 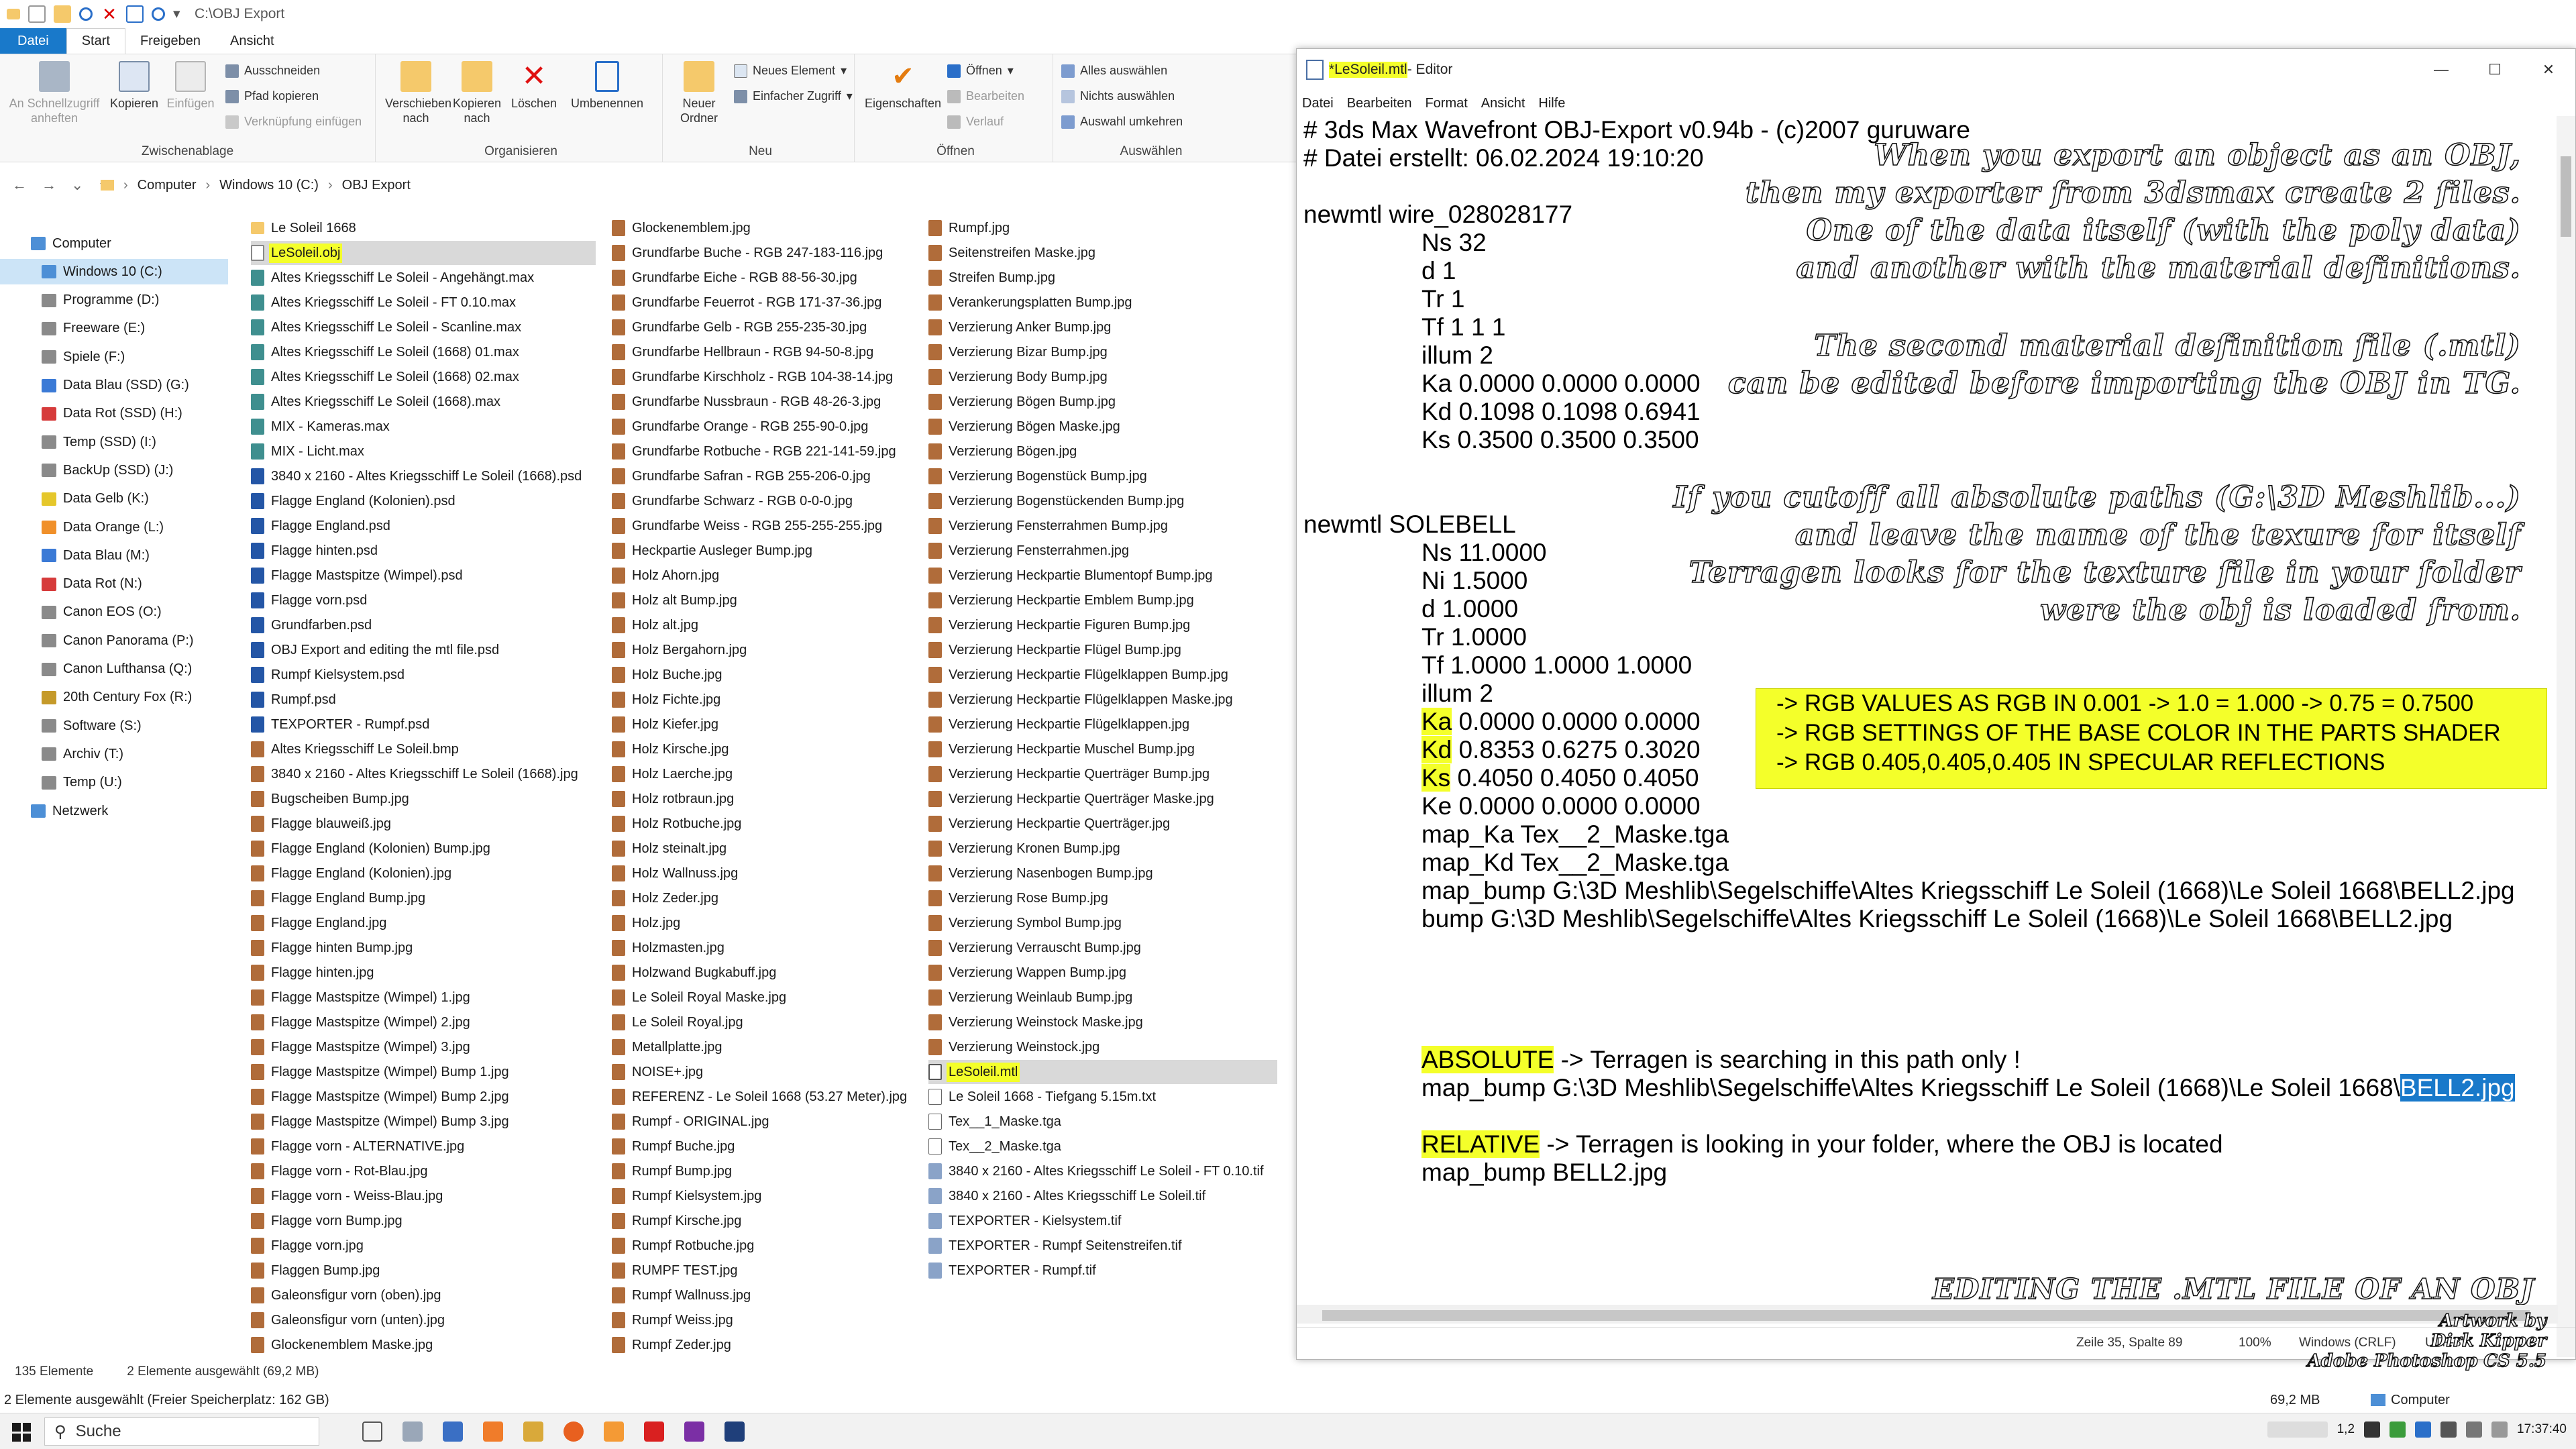 I want to click on file-item: Verzierung Fensterrahmen Bump.jpg, so click(x=1102, y=526).